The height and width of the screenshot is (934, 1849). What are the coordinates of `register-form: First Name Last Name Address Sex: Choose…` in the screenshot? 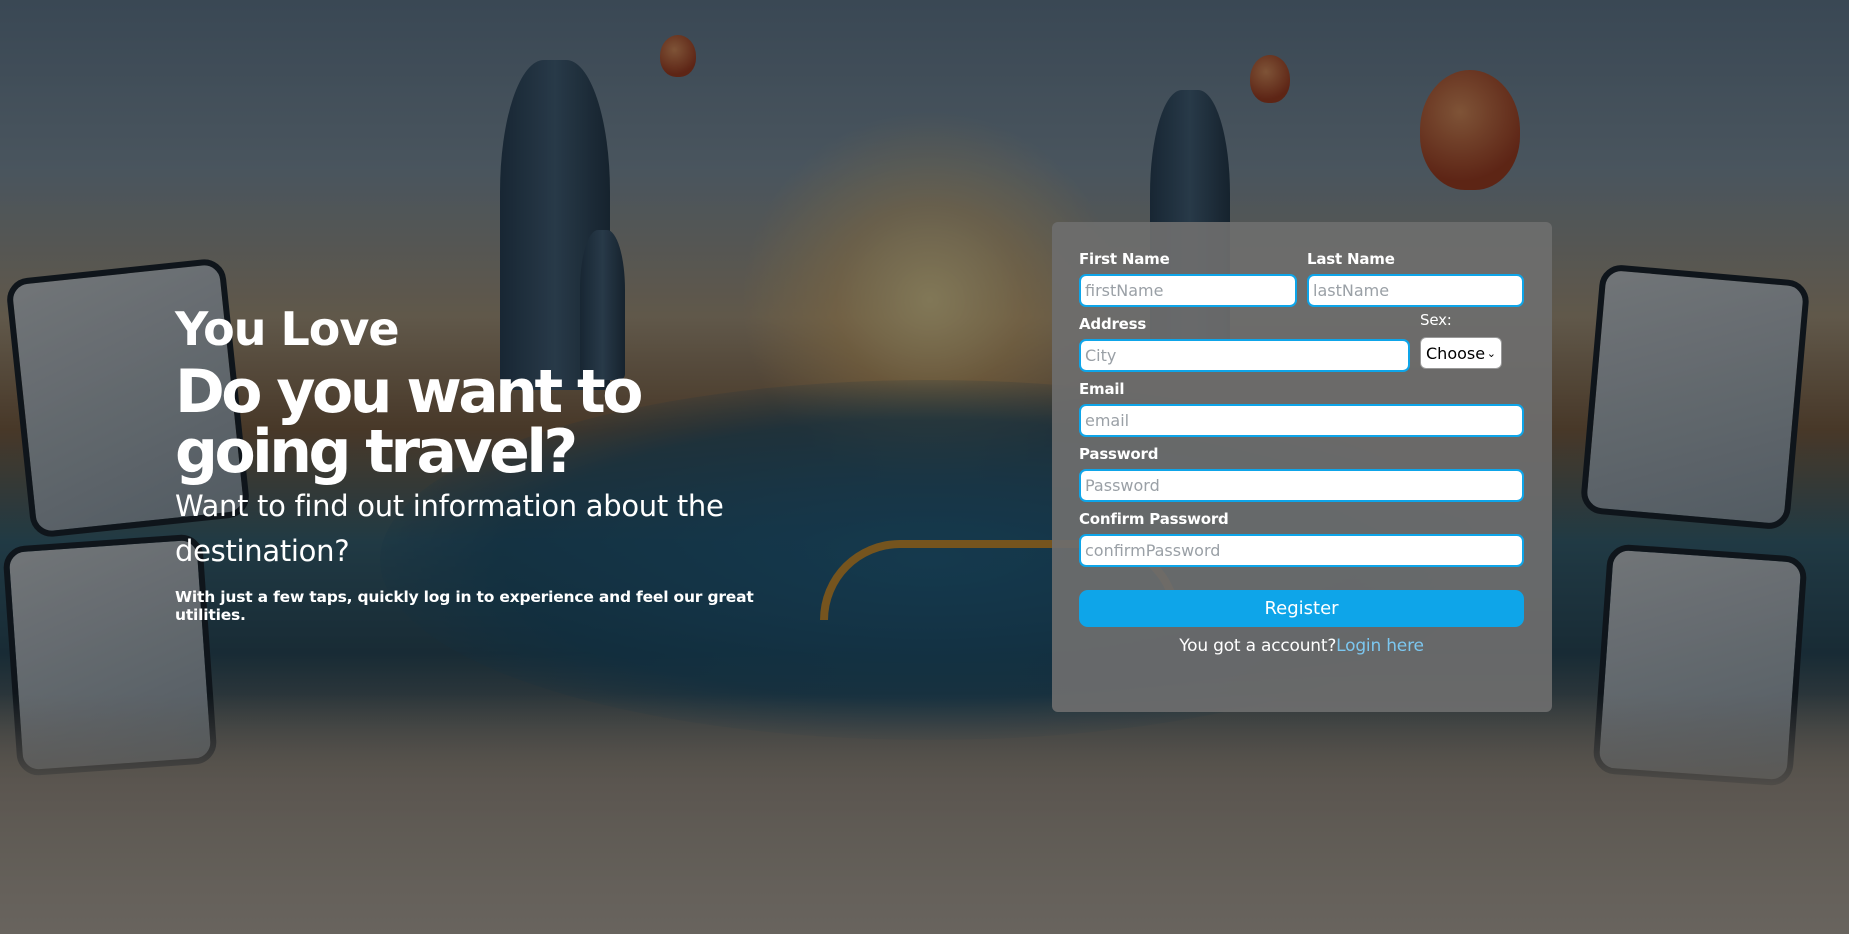 It's located at (1302, 467).